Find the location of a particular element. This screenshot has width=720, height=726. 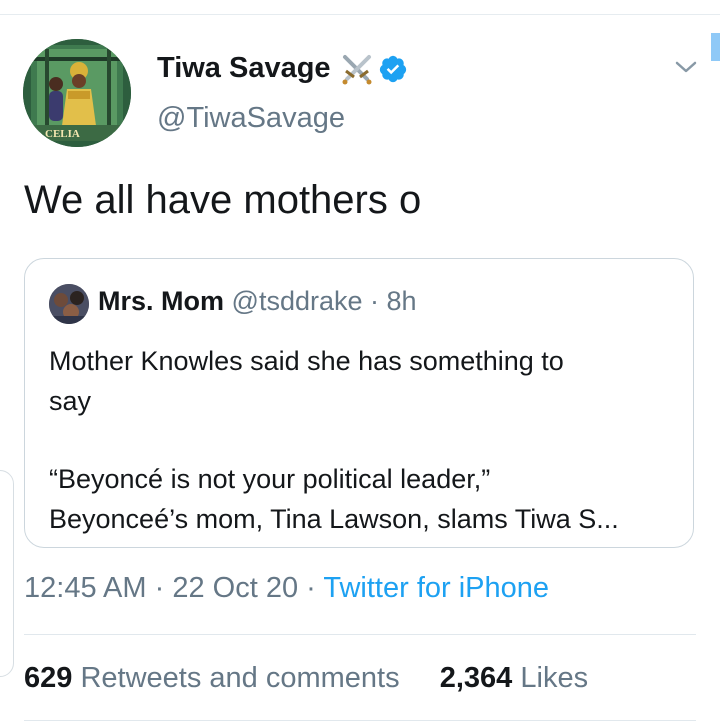

quoted-line-3: “Beyoncé is not your political leader,” is located at coordinates (270, 479).